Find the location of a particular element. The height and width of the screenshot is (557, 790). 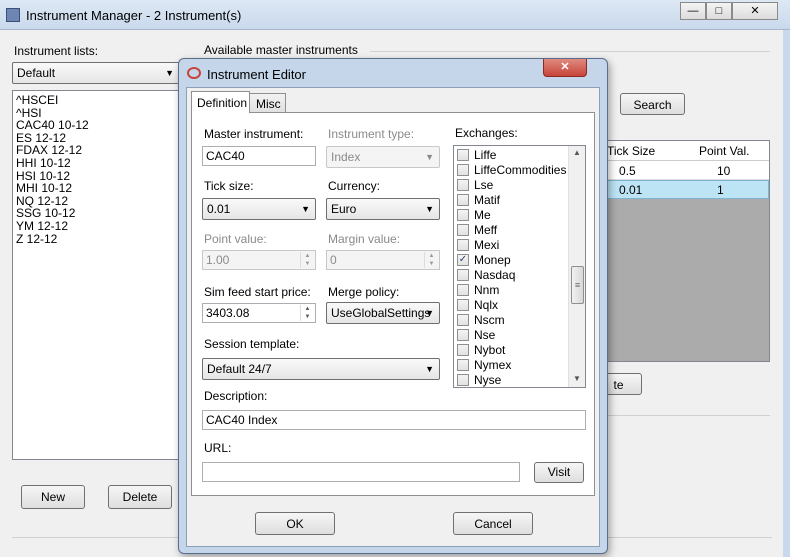

cancel-button: Cancel is located at coordinates (493, 523).